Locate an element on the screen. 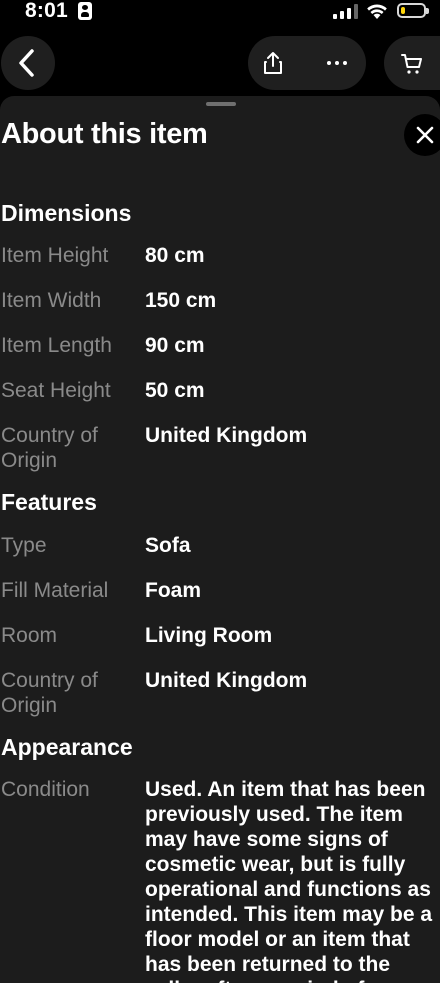 This screenshot has width=440, height=983. cart-button is located at coordinates (412, 63).